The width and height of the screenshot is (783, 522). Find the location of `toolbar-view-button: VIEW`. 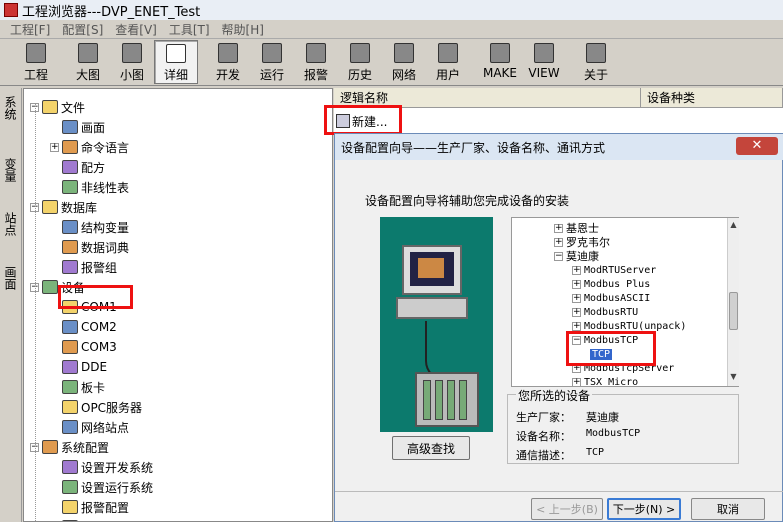

toolbar-view-button: VIEW is located at coordinates (544, 62).